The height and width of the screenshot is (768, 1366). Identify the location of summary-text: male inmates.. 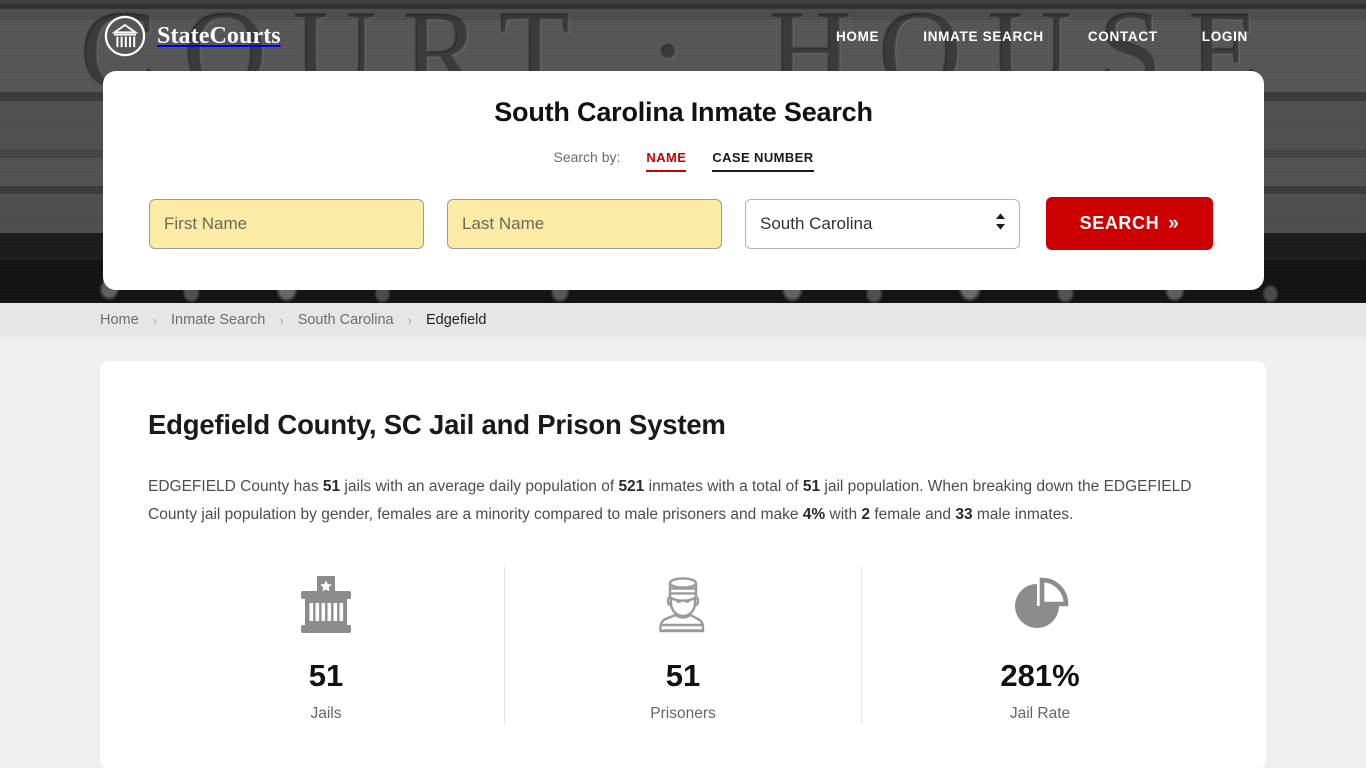
(1023, 514).